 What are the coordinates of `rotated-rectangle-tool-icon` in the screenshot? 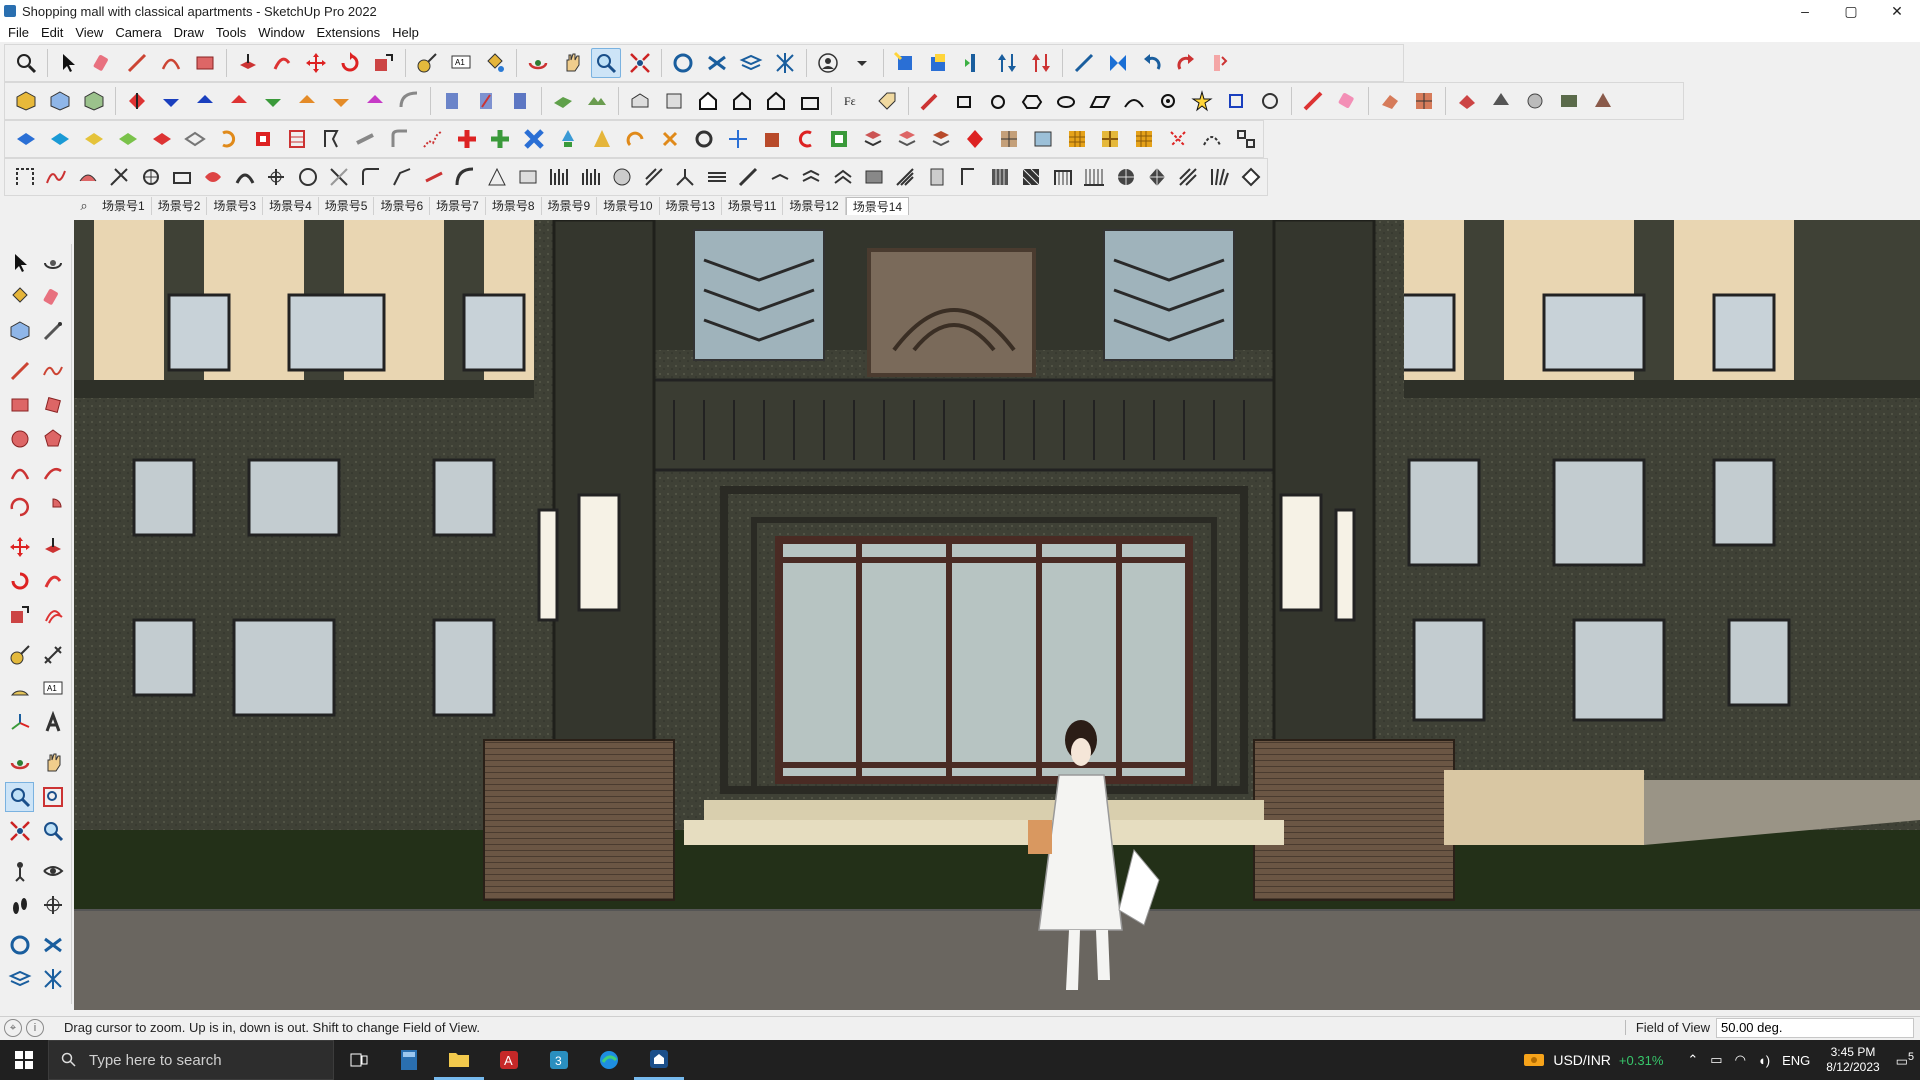 It's located at (52, 405).